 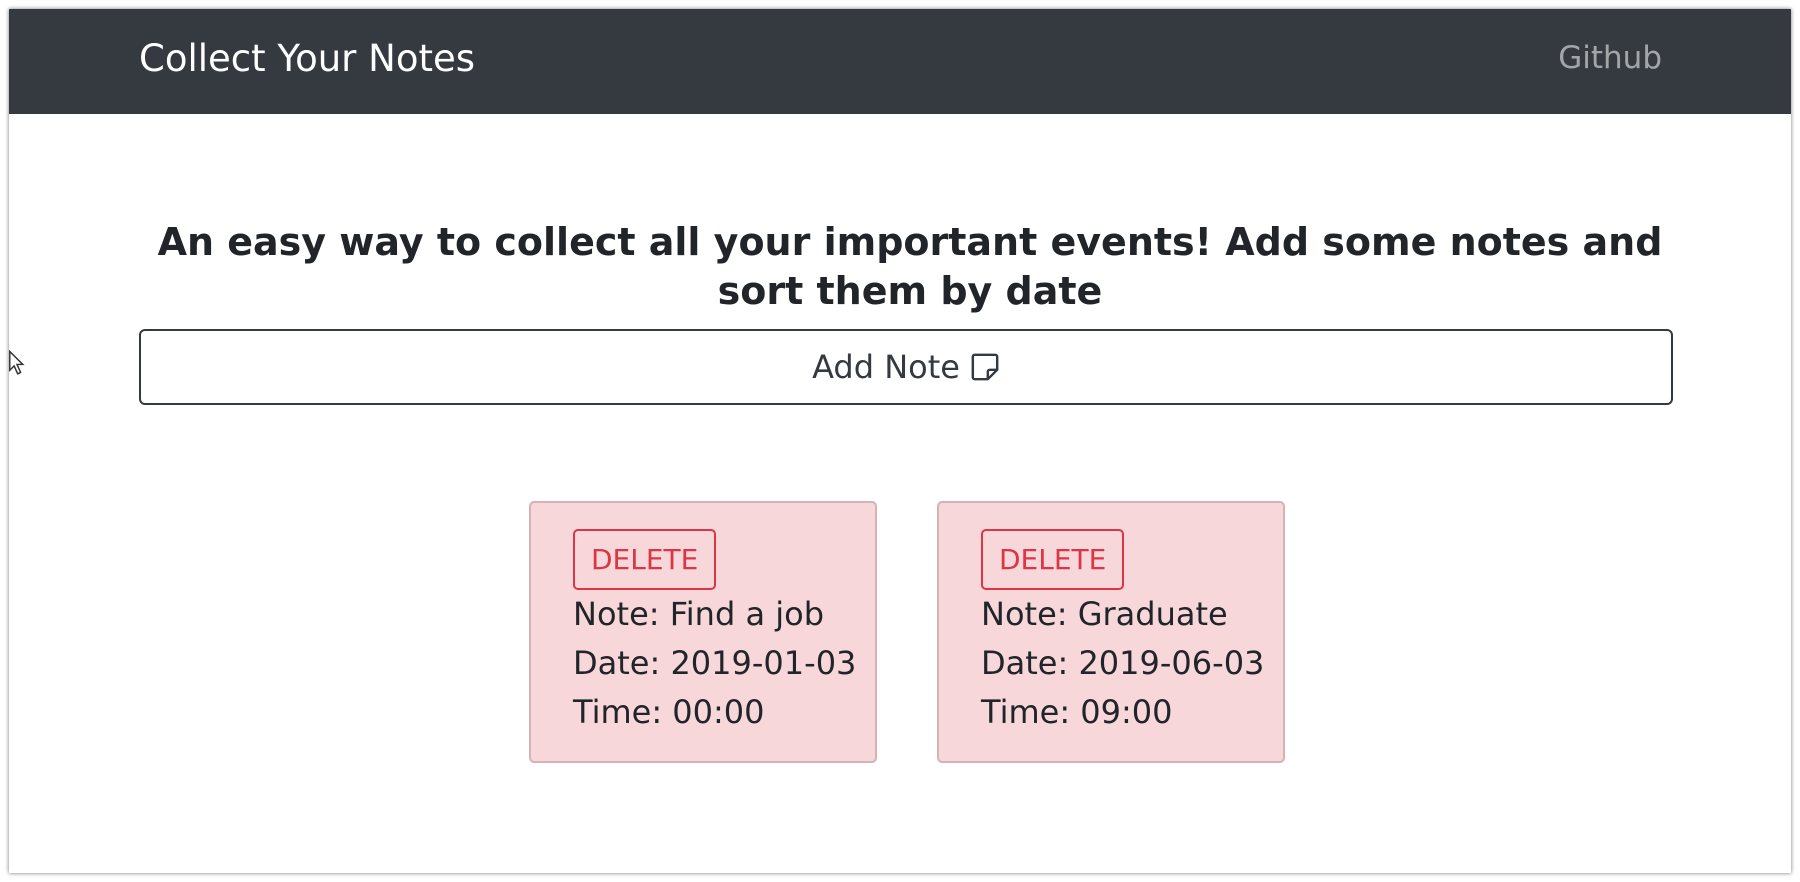 I want to click on note-date: Date: 2019-01-03, so click(x=715, y=663).